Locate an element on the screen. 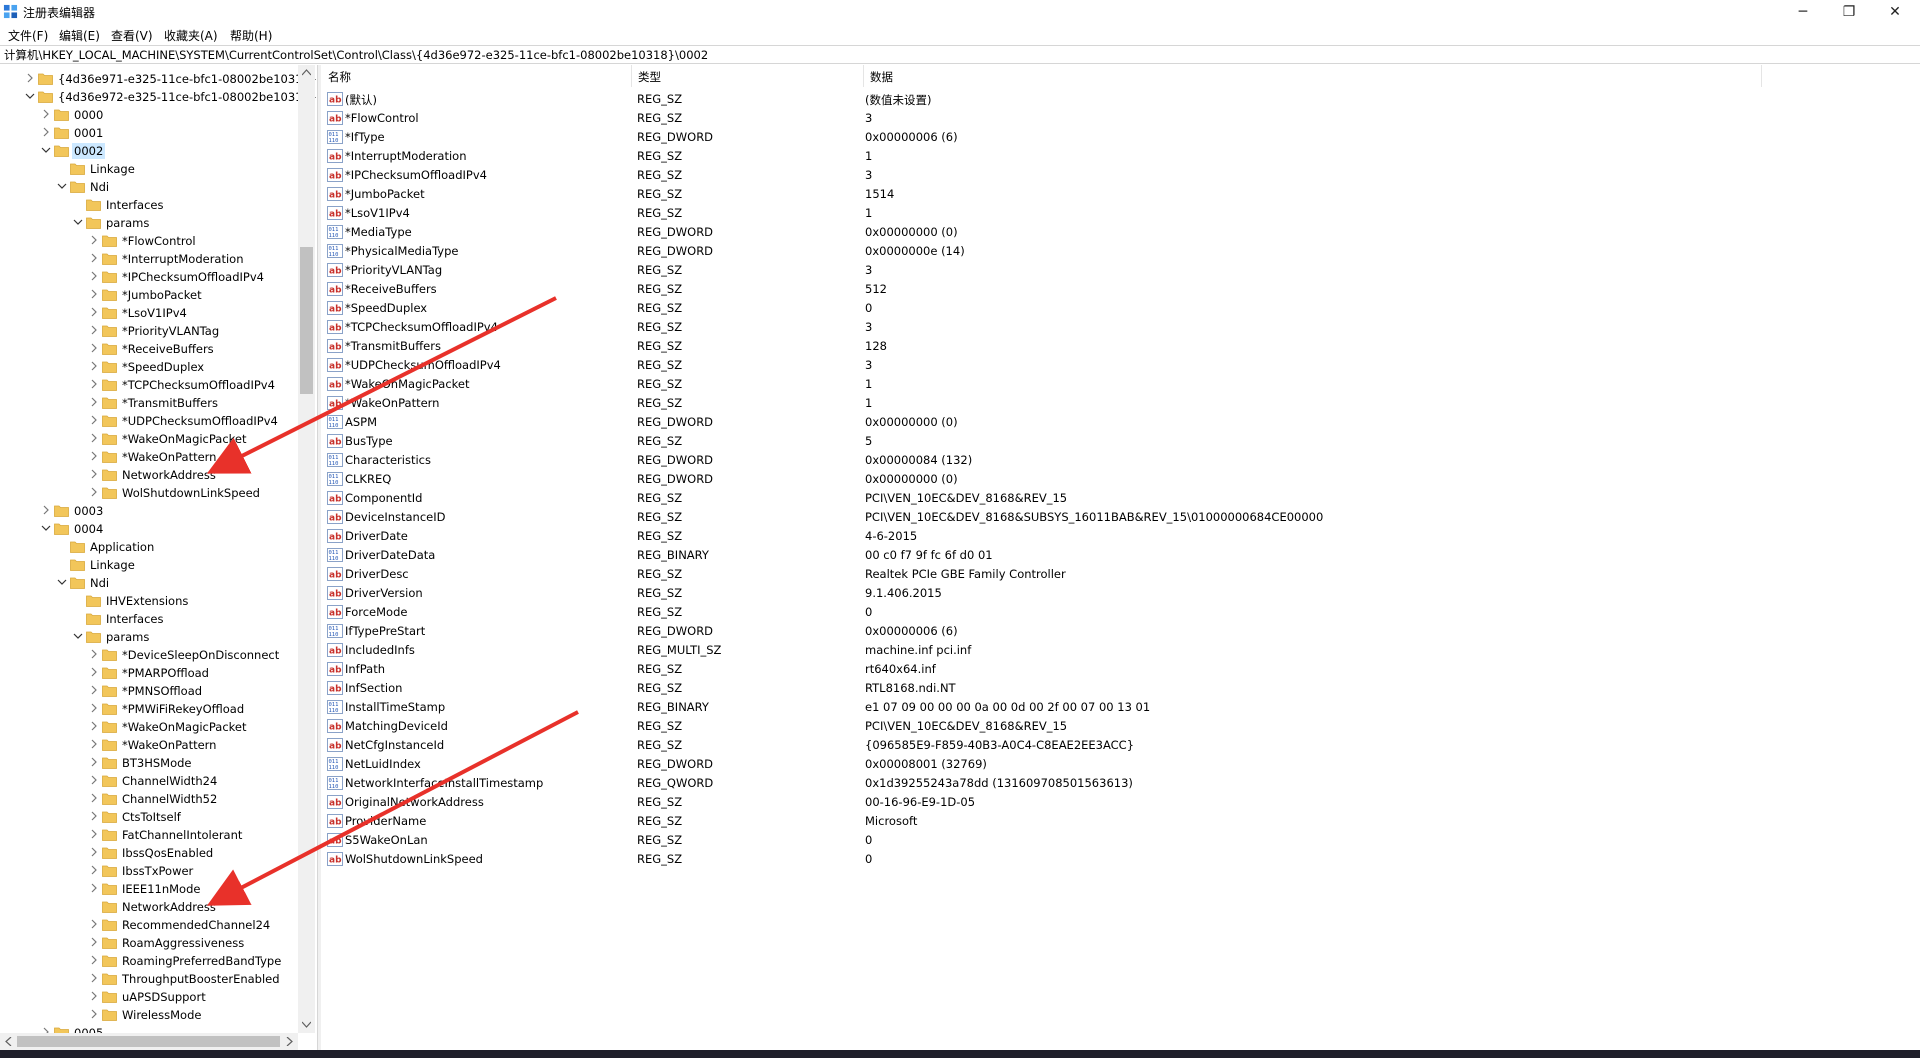  value-row: ab *PriorityVLANTag REG_SZ 3 is located at coordinates (1117, 270).